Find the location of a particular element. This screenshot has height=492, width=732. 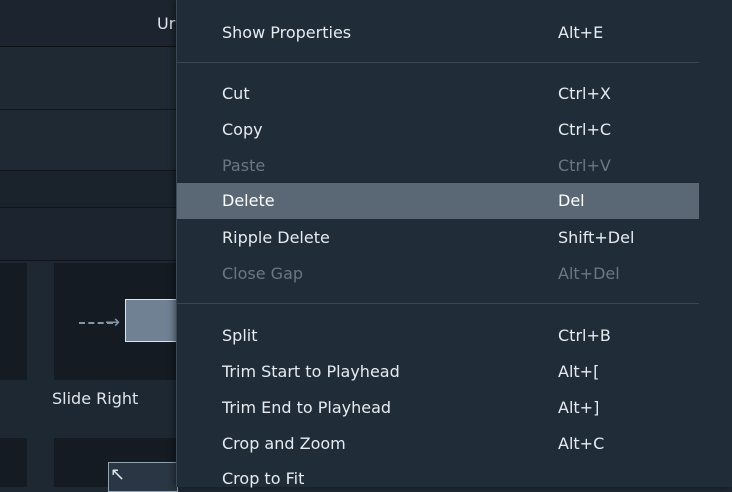

tile-label: Slide Right is located at coordinates (95, 398).